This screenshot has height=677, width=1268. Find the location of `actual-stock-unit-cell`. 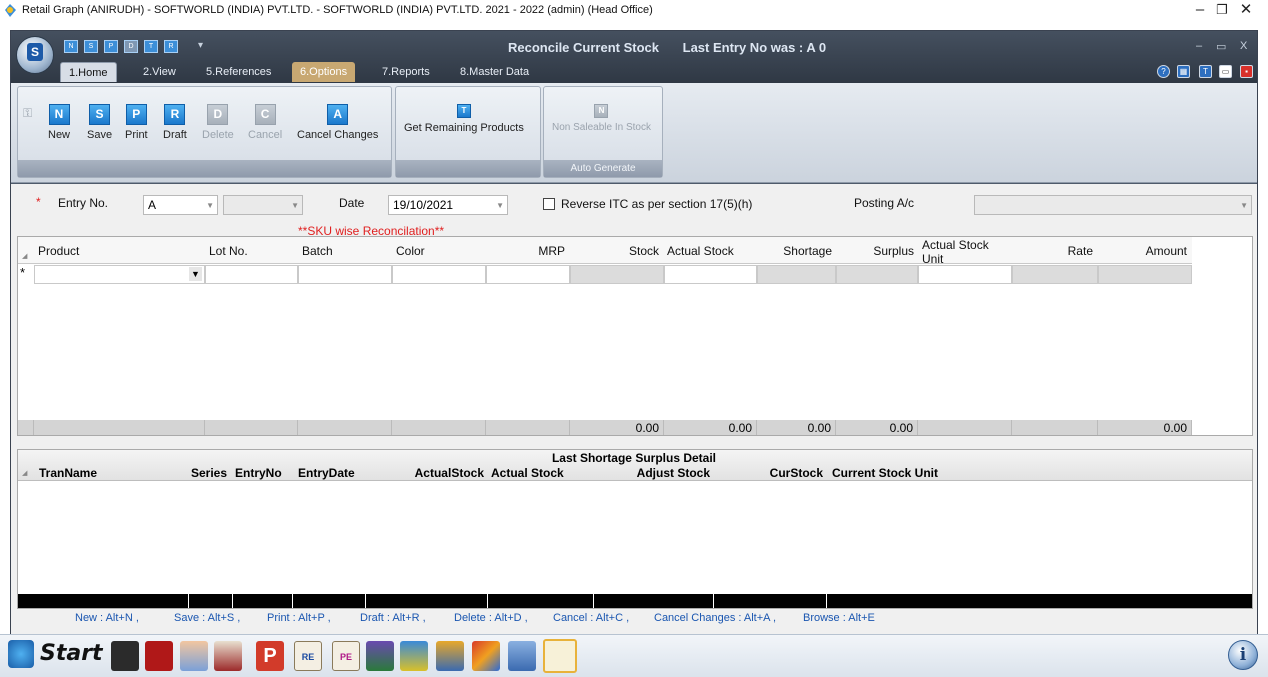

actual-stock-unit-cell is located at coordinates (965, 274).